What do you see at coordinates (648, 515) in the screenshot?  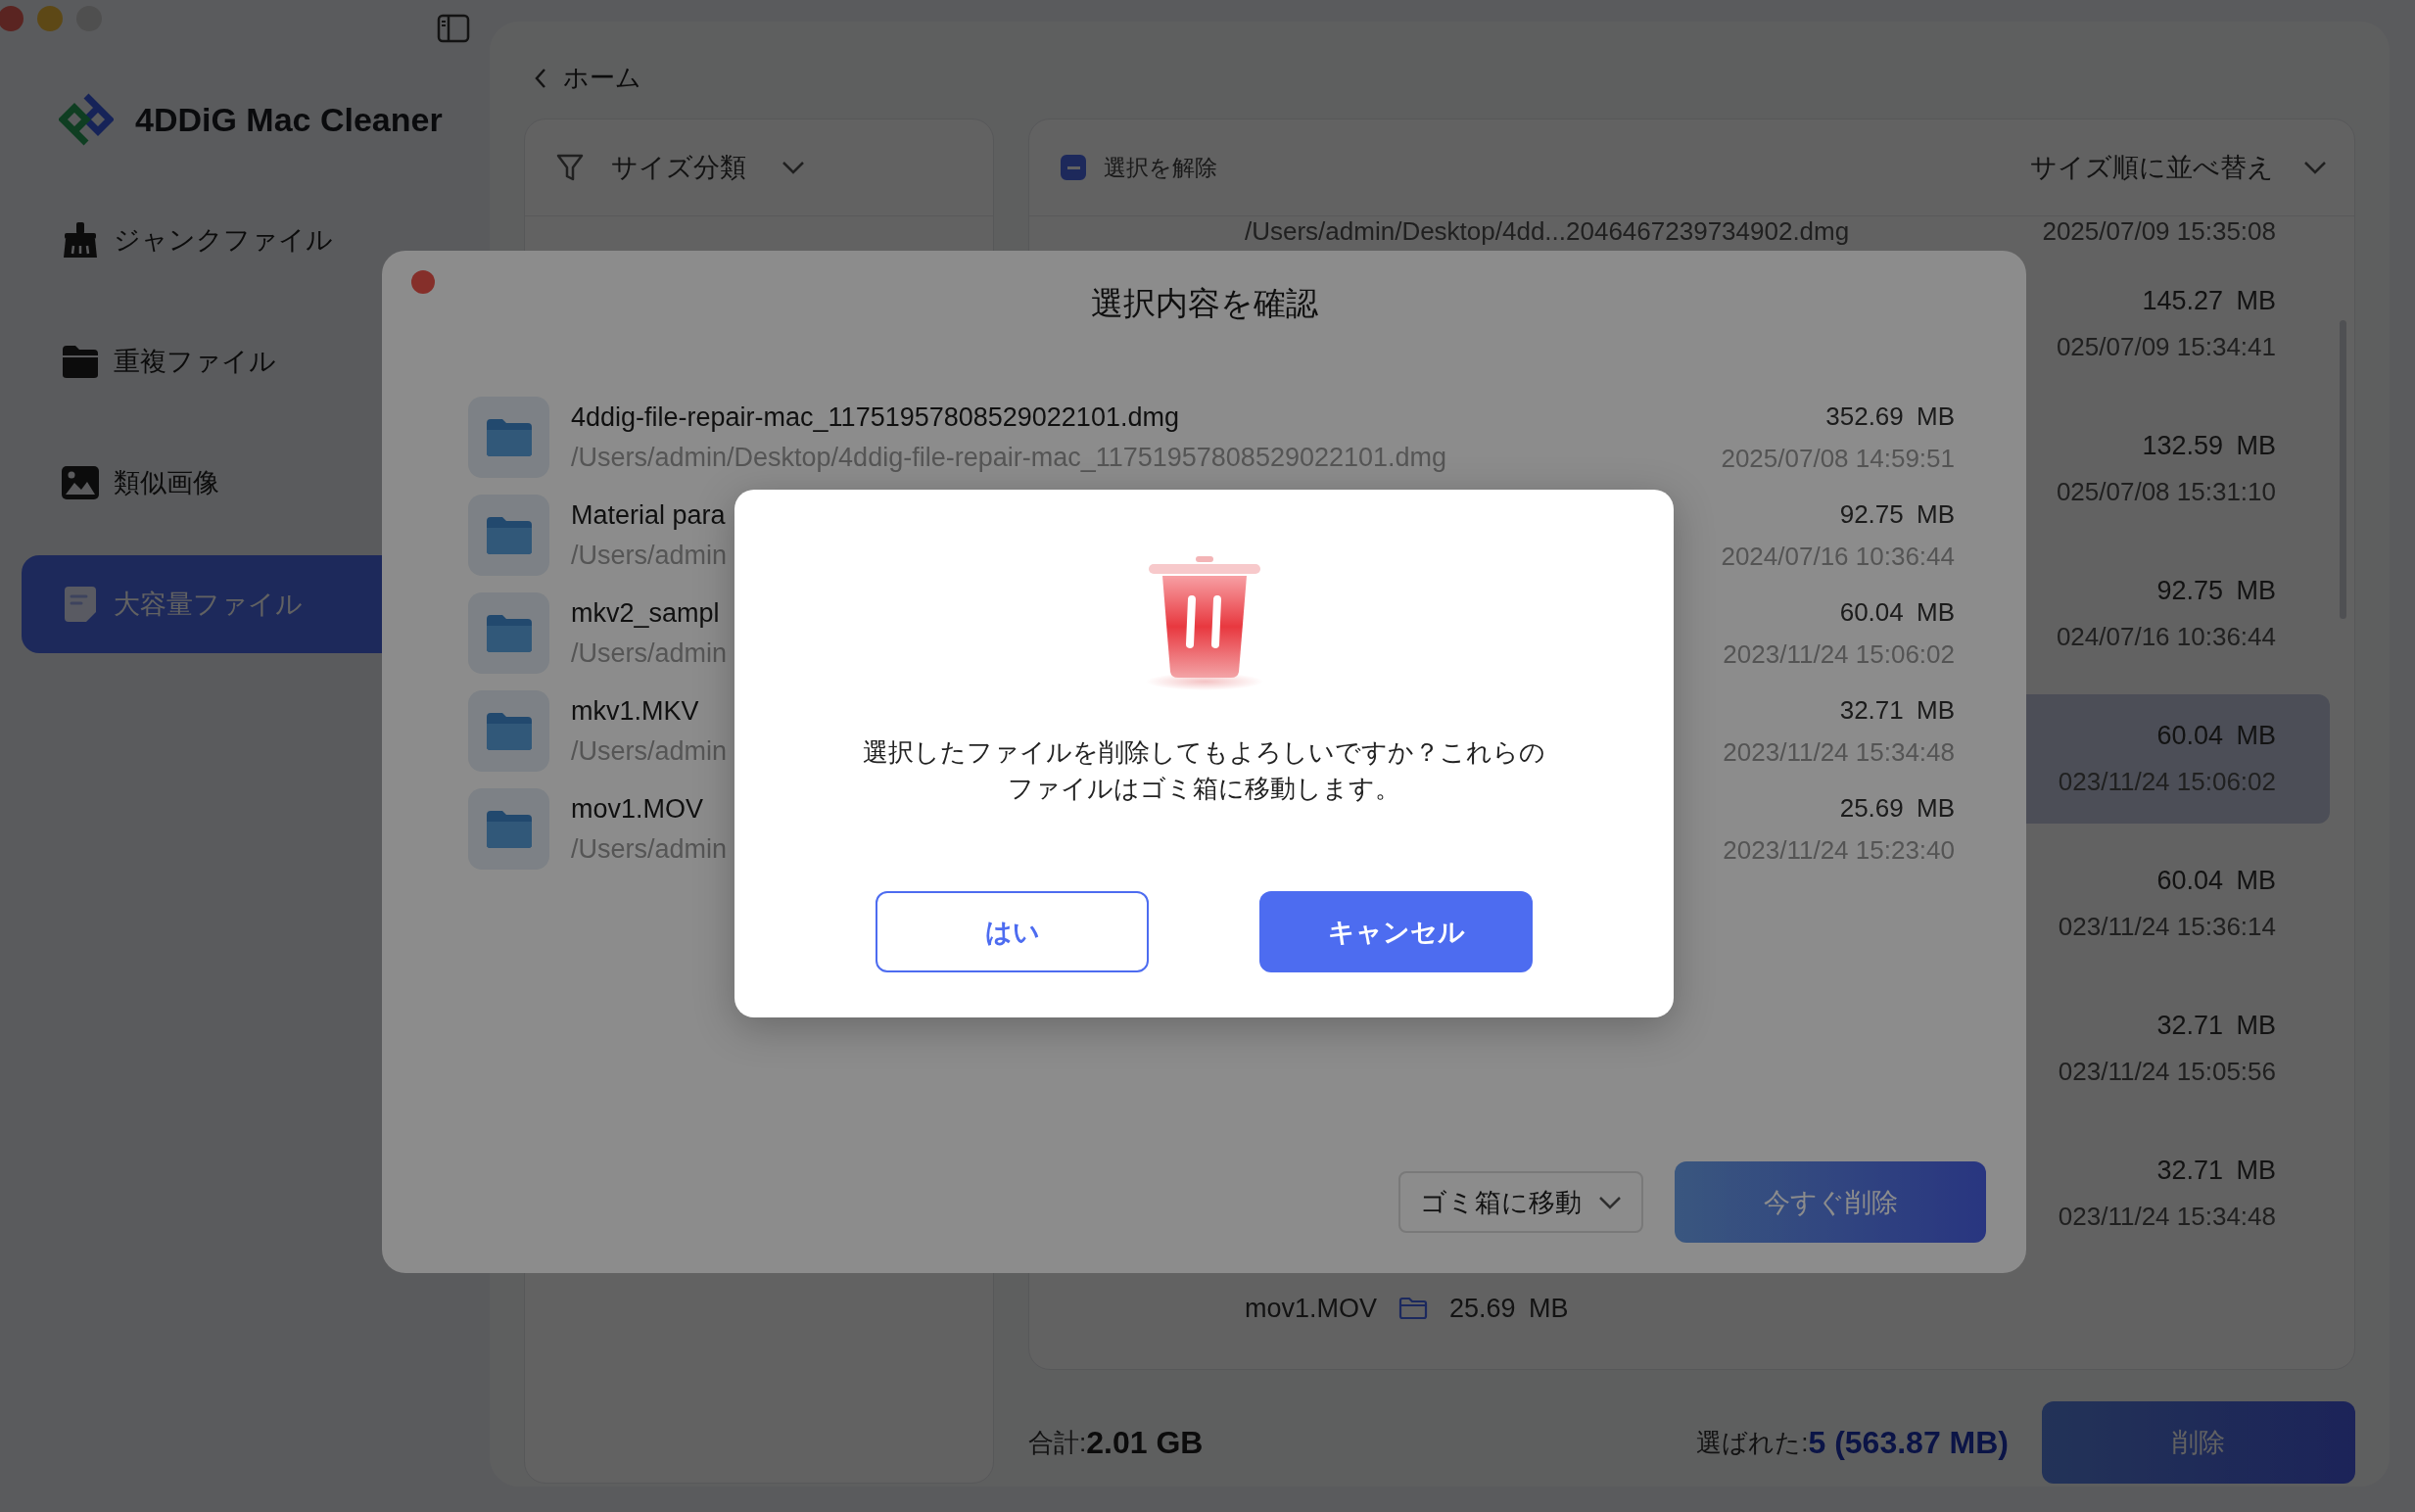 I see `file-name: Material para` at bounding box center [648, 515].